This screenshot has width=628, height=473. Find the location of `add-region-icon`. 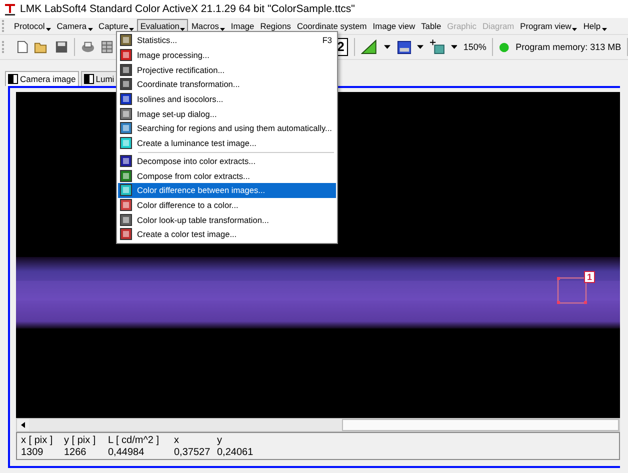

add-region-icon is located at coordinates (437, 47).